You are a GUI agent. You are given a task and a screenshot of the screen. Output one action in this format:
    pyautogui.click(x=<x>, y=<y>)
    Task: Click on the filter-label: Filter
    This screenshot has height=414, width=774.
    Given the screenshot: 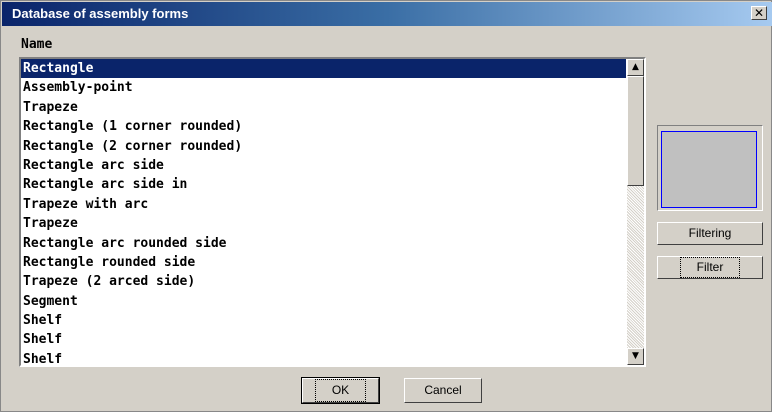 What is the action you would take?
    pyautogui.click(x=710, y=267)
    